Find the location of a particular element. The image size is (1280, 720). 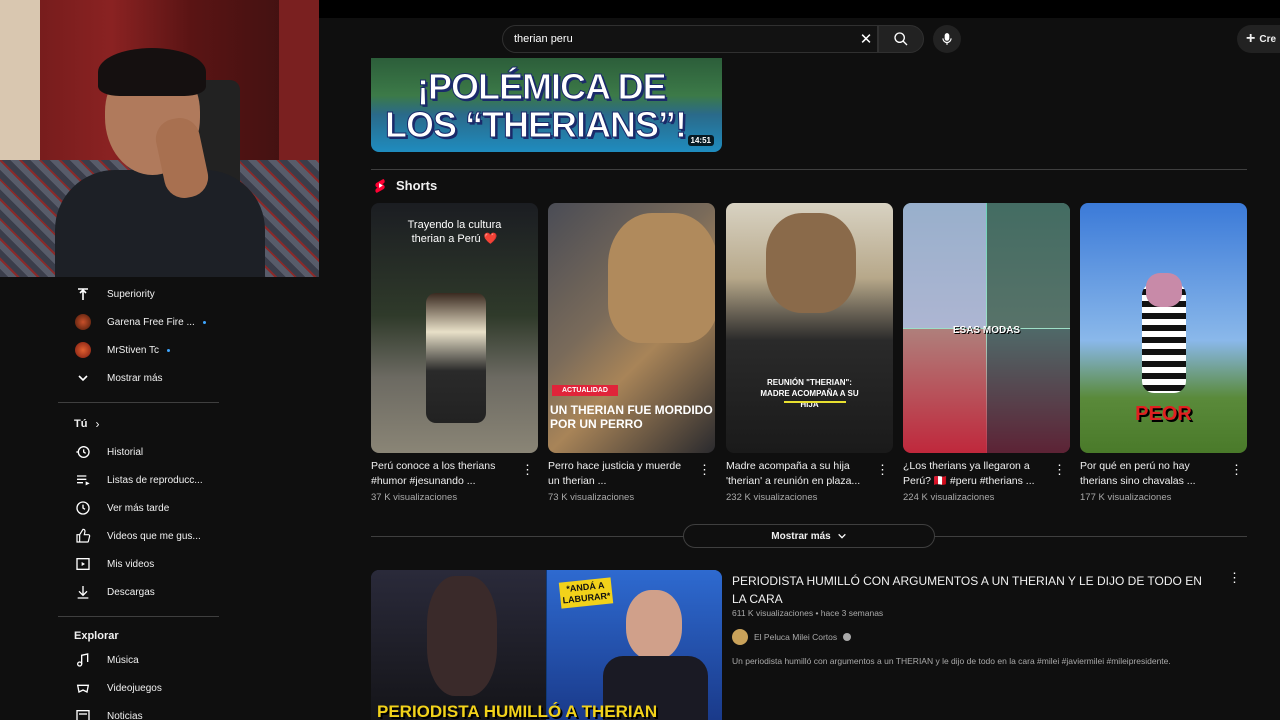

search-bar: therian peru ✕ is located at coordinates (713, 39).